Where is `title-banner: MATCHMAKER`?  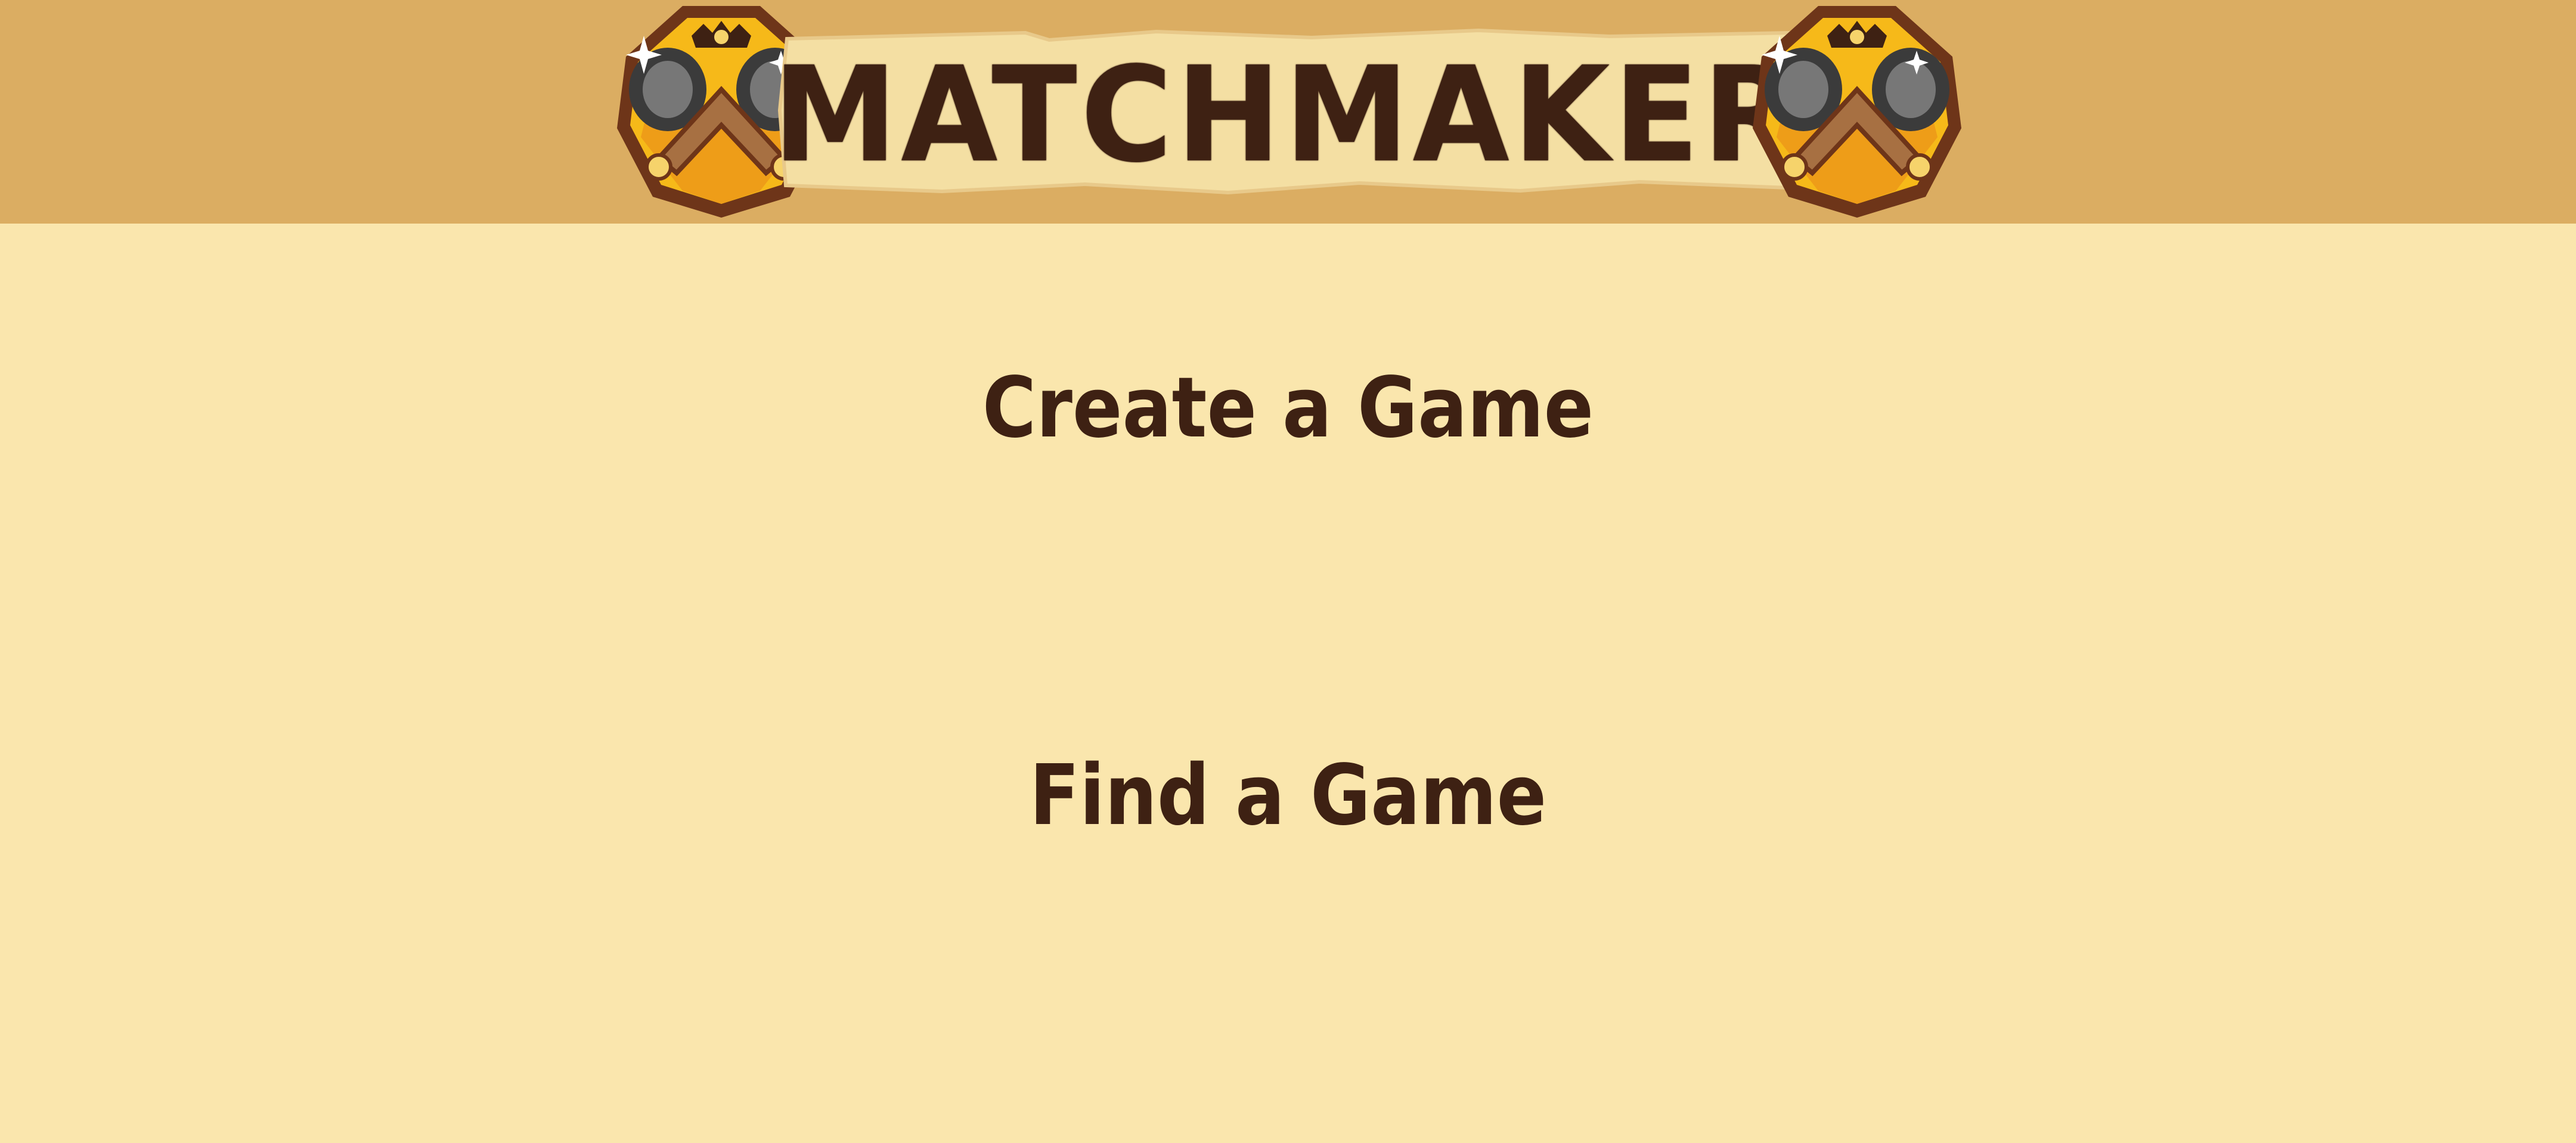
title-banner: MATCHMAKER is located at coordinates (1286, 112).